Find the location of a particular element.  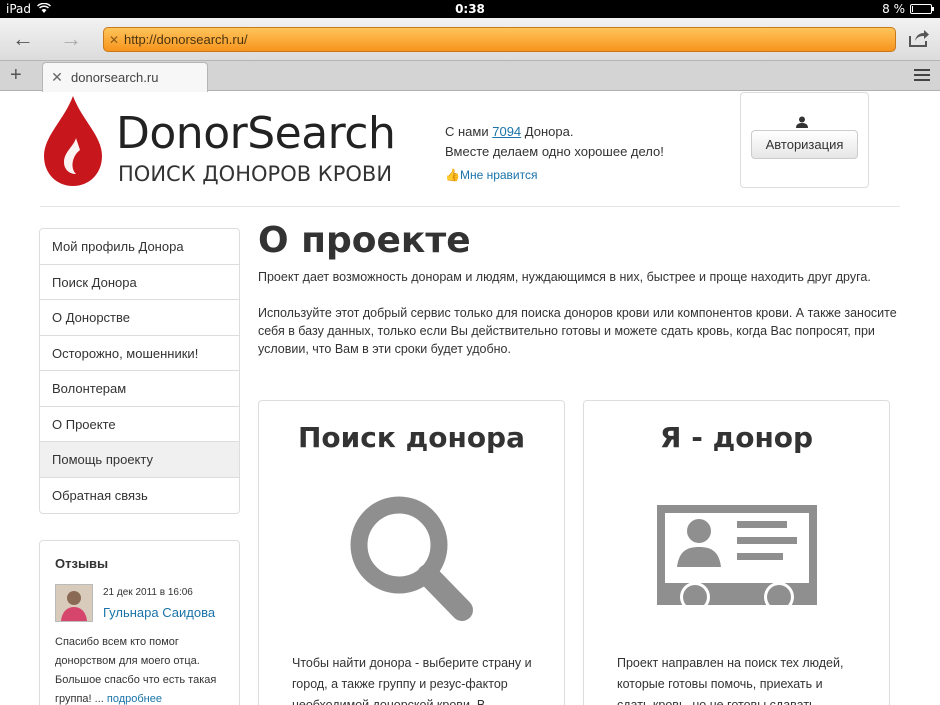

sidebar-item-help-project: Помощь проекту is located at coordinates (139, 460).